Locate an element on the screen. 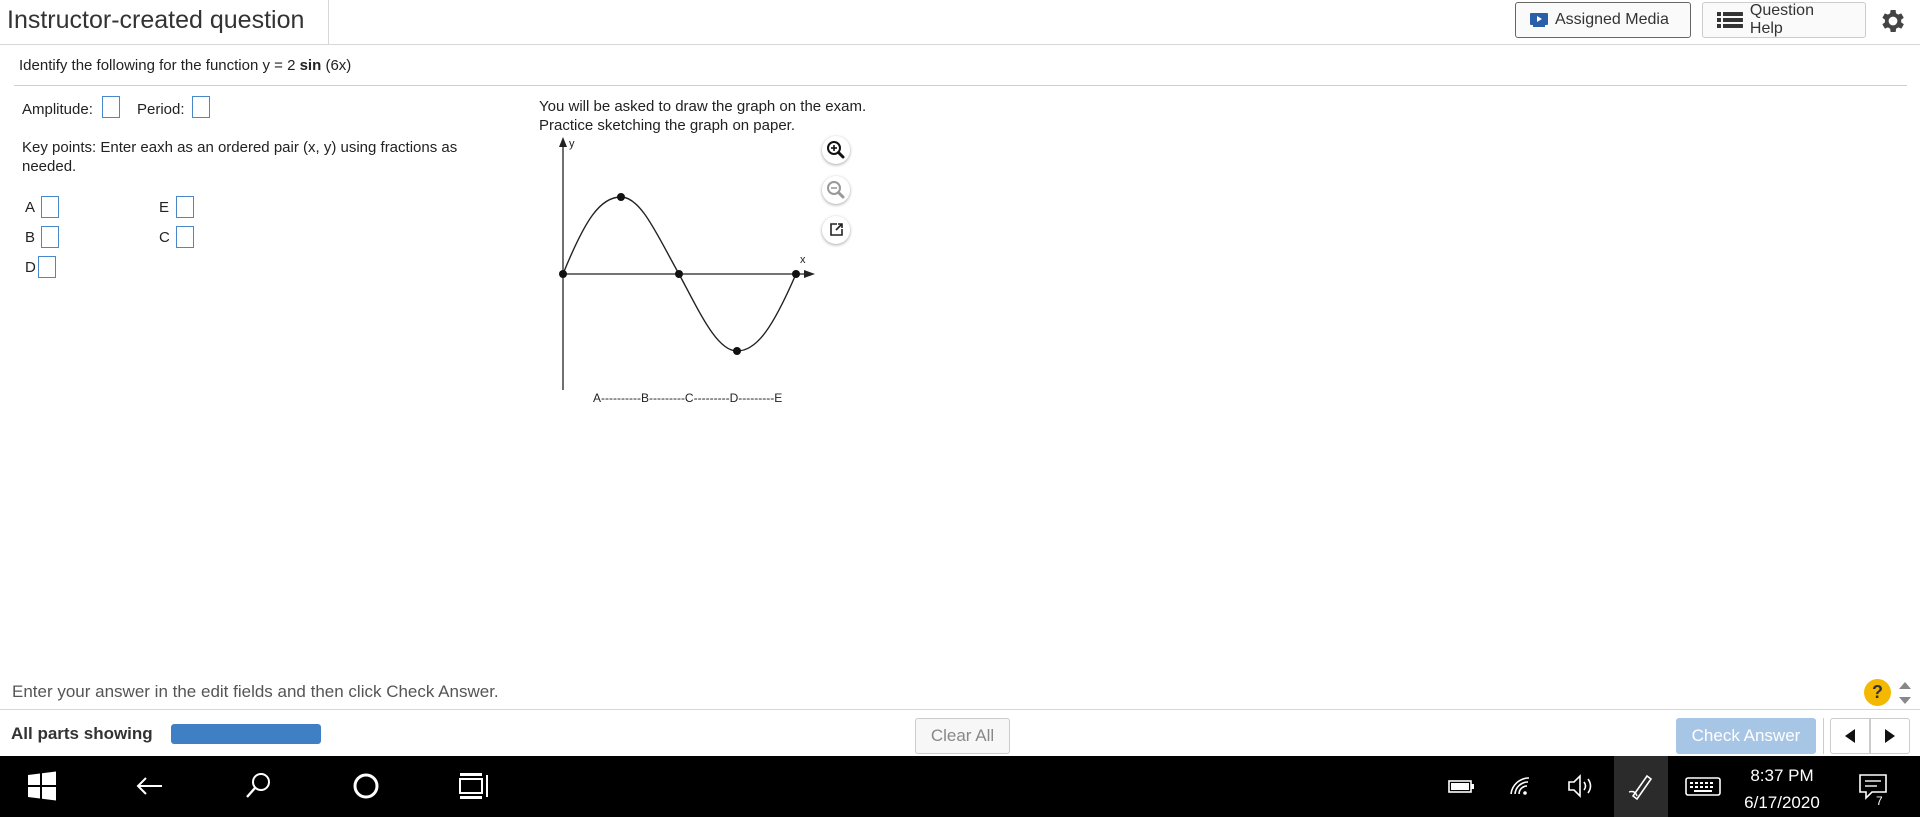  amplitude-input is located at coordinates (111, 107).